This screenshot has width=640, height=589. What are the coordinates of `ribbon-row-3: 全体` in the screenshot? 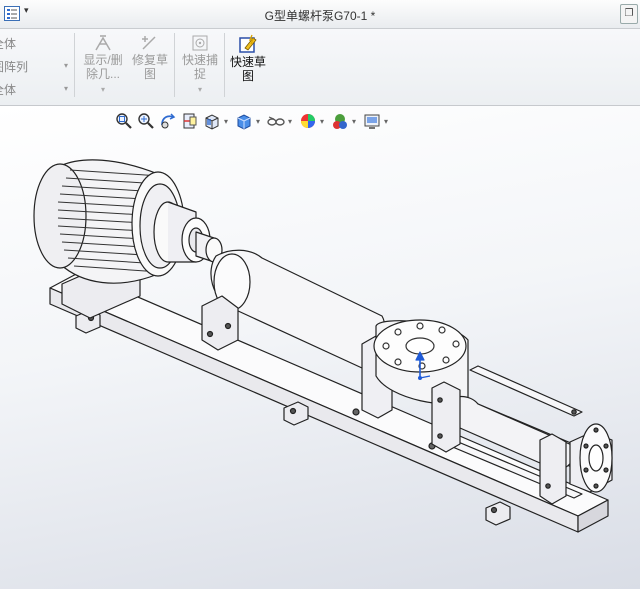 It's located at (8, 89).